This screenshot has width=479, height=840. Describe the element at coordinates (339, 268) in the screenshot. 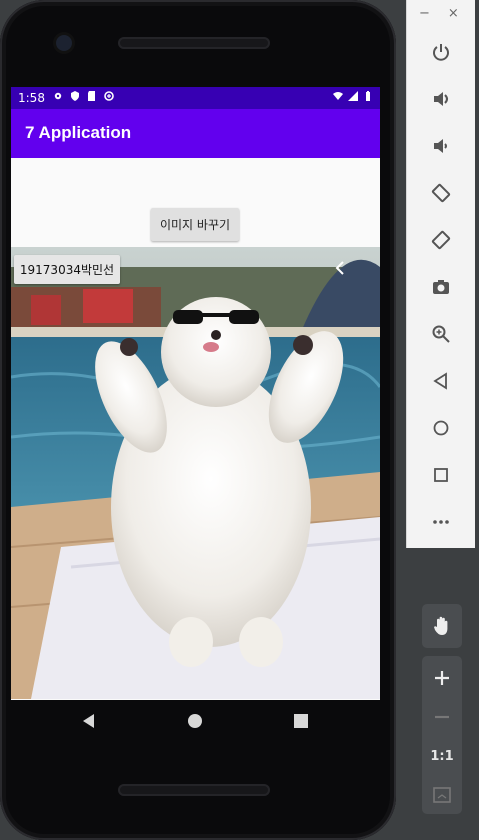

I see `chevron-left-icon` at that location.